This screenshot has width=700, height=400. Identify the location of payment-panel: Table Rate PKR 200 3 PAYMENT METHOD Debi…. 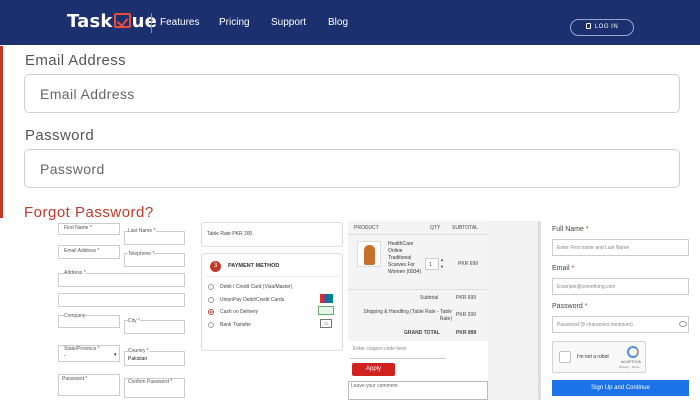
(272, 310).